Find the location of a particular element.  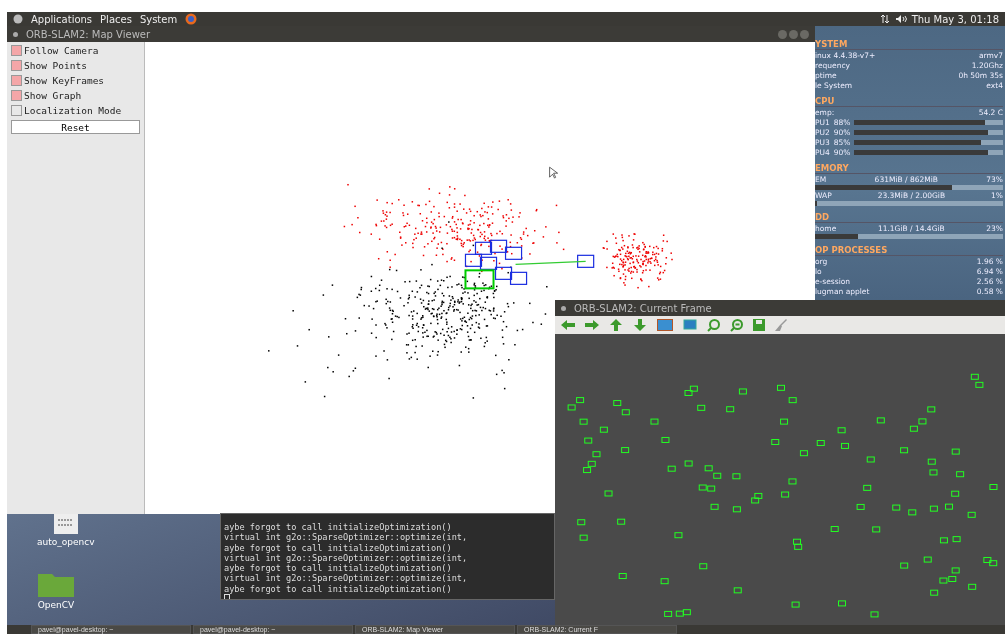

option-checkbox: Show Points is located at coordinates (75, 65).